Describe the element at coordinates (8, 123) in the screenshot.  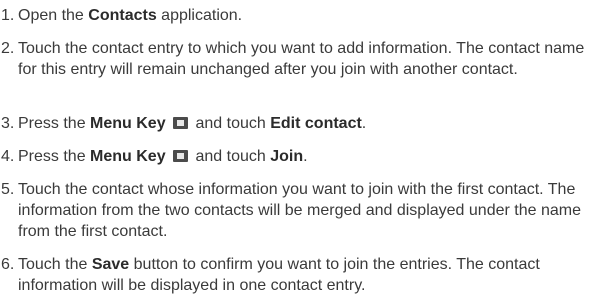
I see `step-number: 3.` at that location.